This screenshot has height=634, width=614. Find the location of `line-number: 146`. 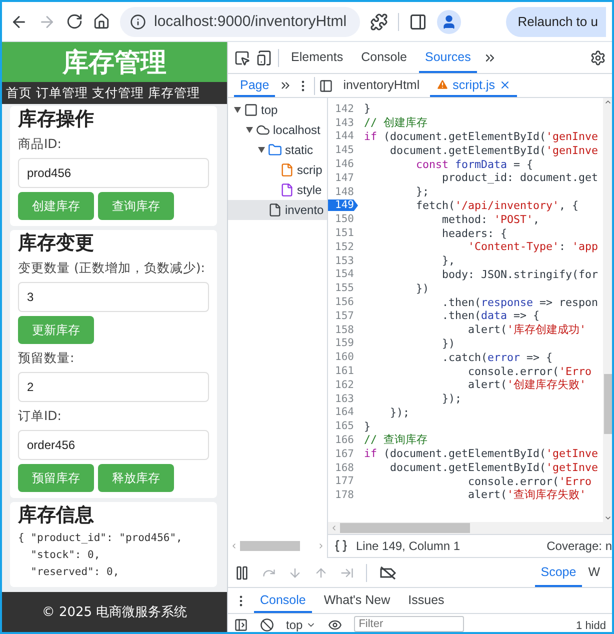

line-number: 146 is located at coordinates (343, 164).